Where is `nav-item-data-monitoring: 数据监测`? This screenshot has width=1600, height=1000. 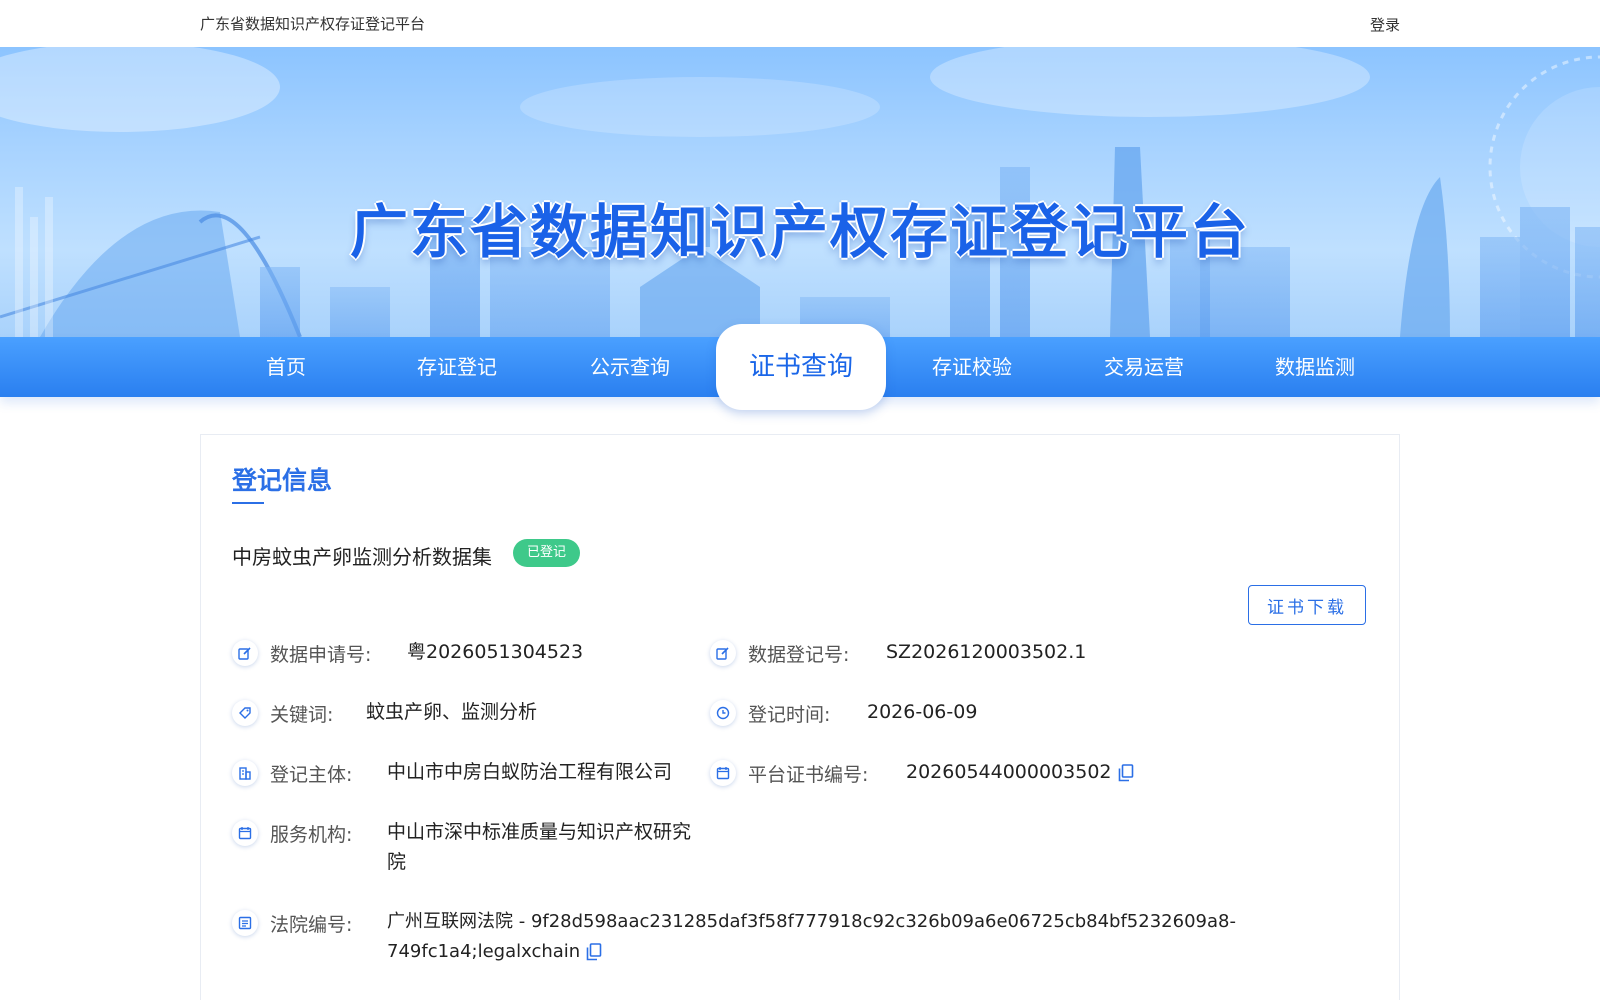 nav-item-data-monitoring: 数据监测 is located at coordinates (1315, 367).